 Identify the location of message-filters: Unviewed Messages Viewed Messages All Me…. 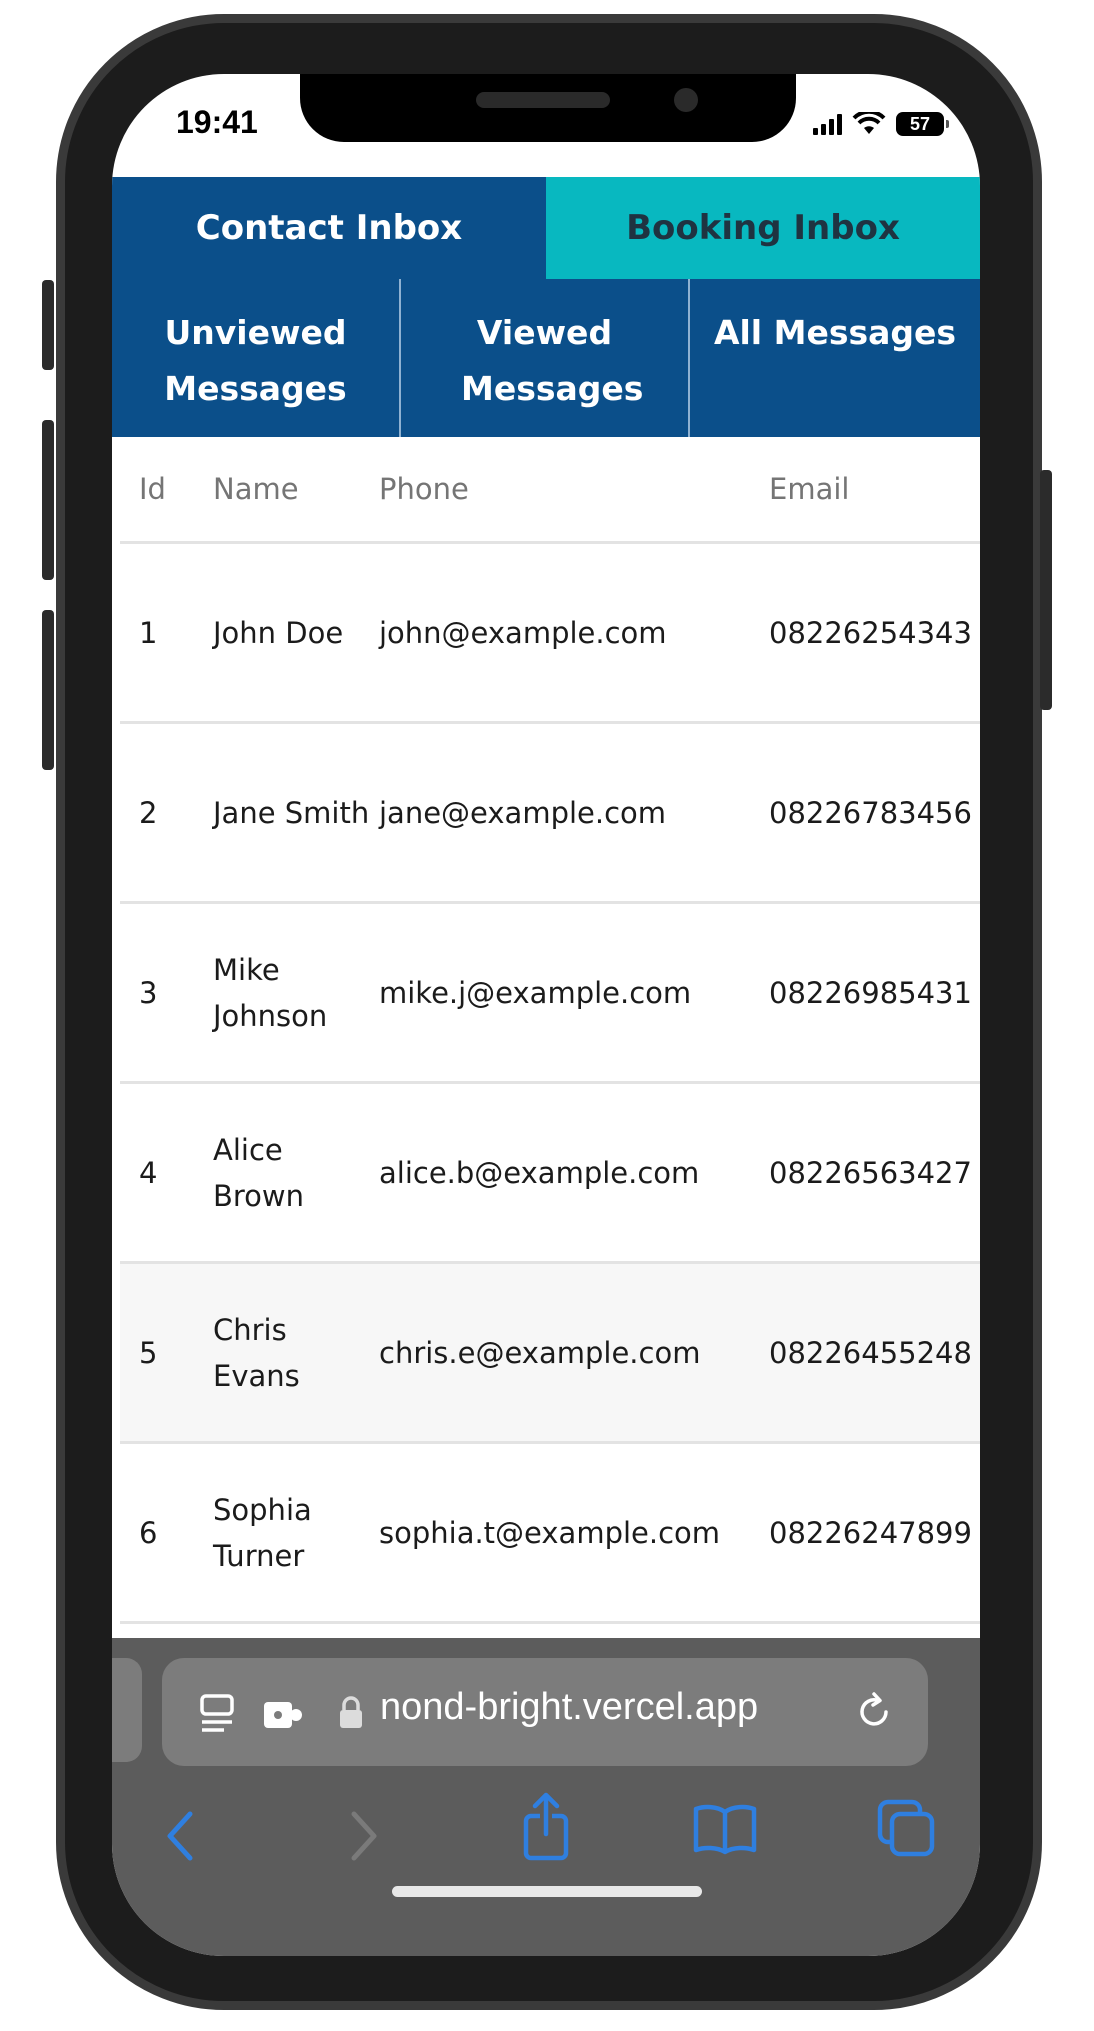
(546, 358).